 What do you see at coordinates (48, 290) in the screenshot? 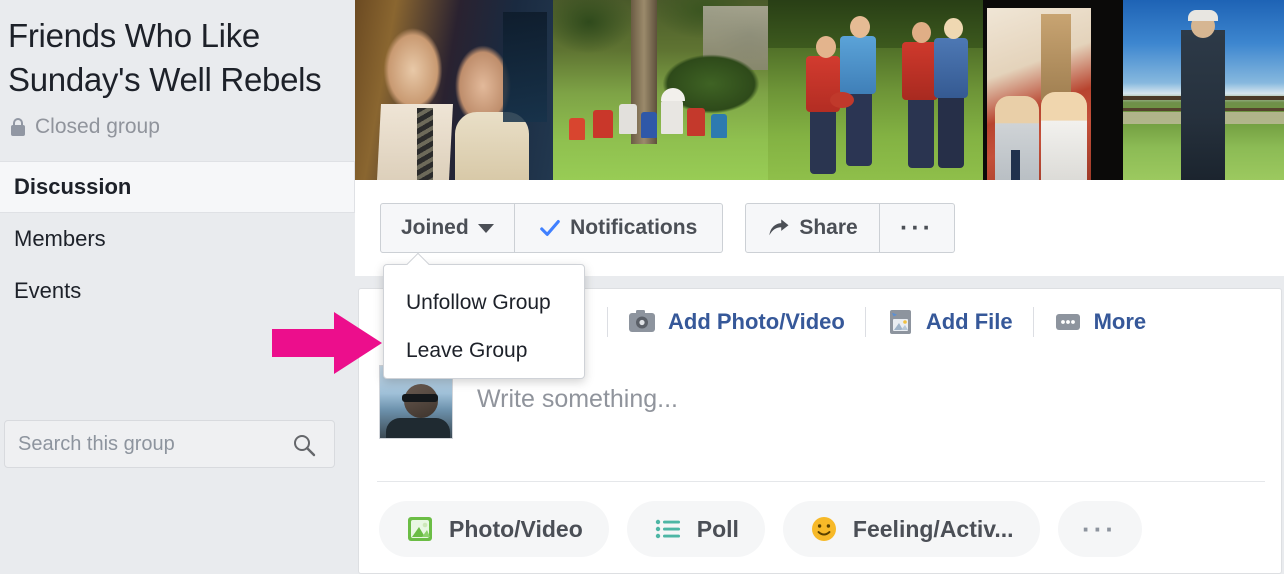
I see `sidebar-item-label: Events` at bounding box center [48, 290].